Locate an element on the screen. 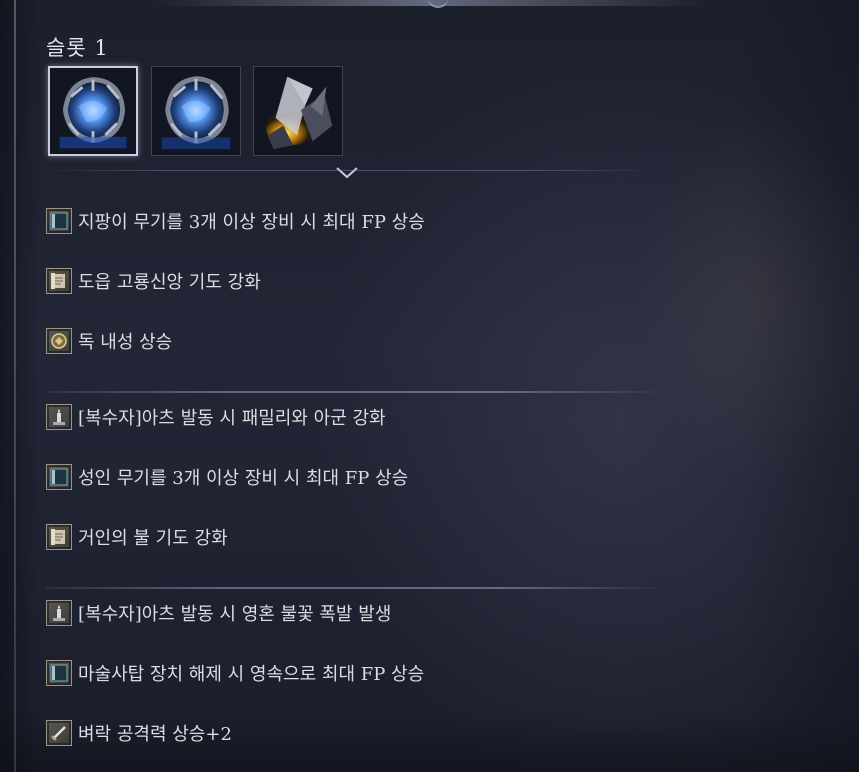 Image resolution: width=859 pixels, height=772 pixels. top-ornament-icon is located at coordinates (438, 4).